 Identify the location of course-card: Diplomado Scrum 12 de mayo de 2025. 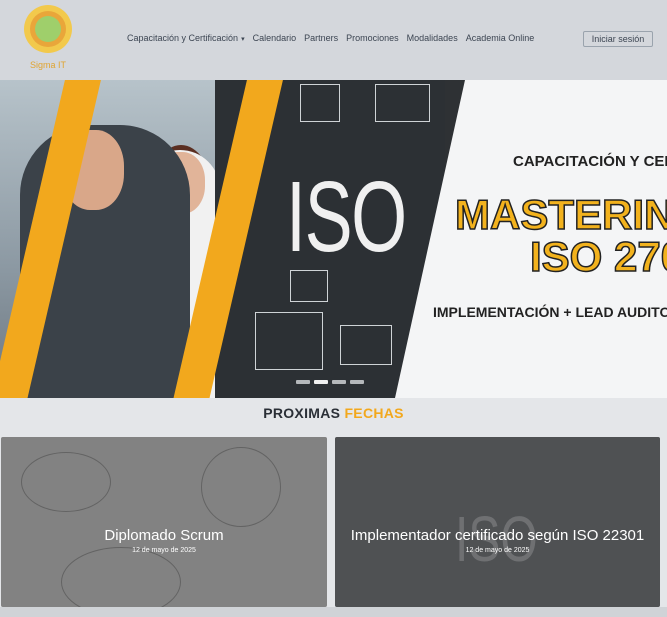
(164, 522).